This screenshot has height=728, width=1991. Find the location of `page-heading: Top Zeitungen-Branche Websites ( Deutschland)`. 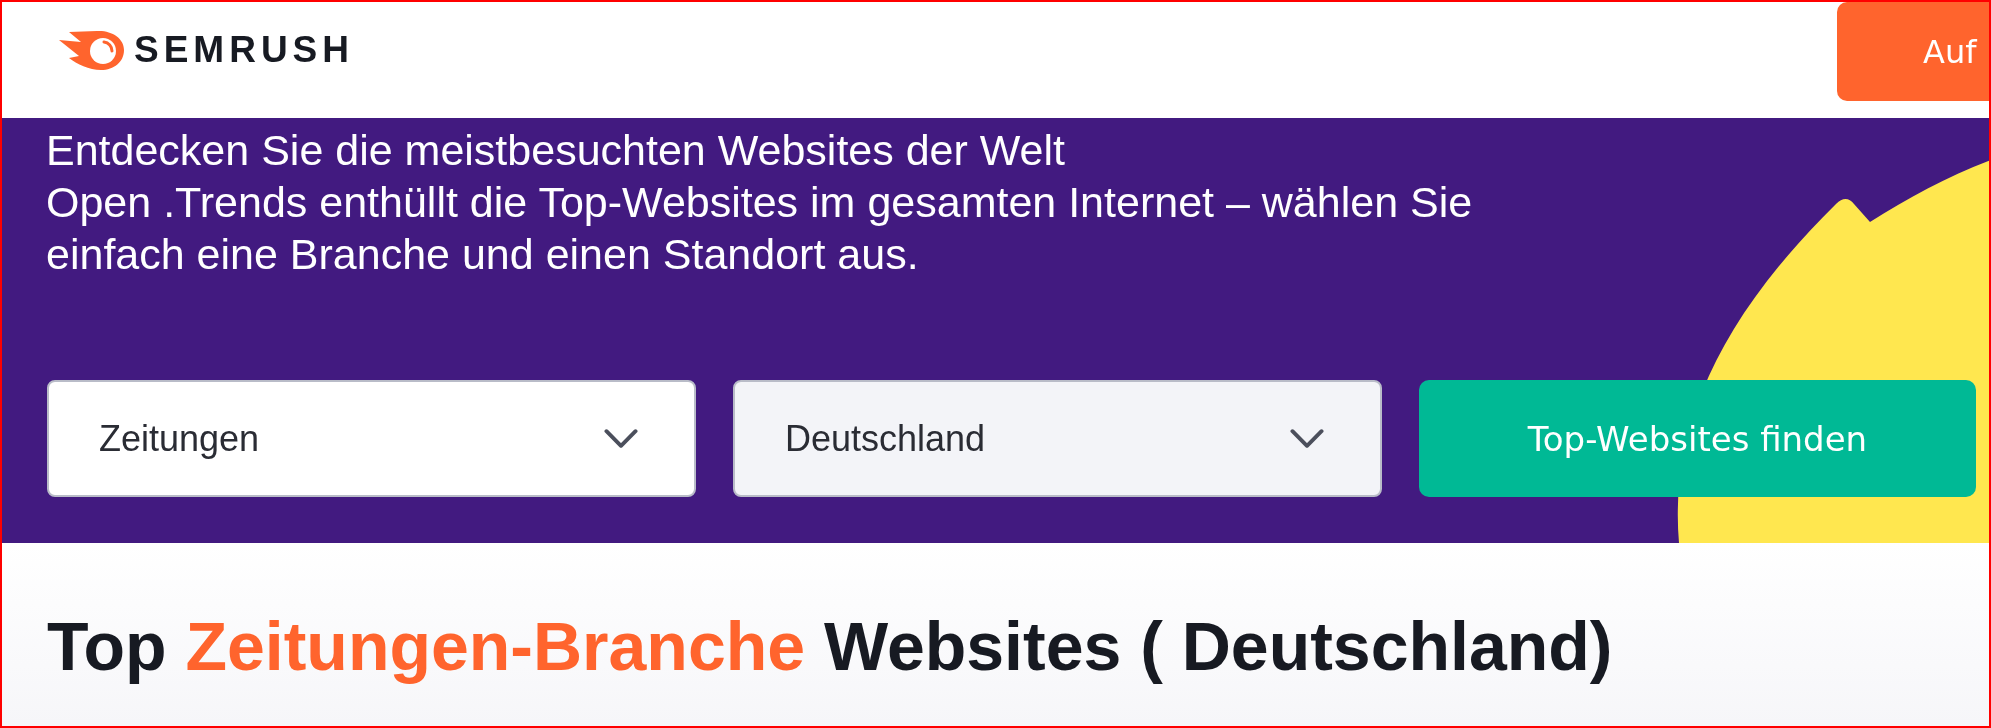

page-heading: Top Zeitungen-Branche Websites ( Deutschland) is located at coordinates (830, 646).